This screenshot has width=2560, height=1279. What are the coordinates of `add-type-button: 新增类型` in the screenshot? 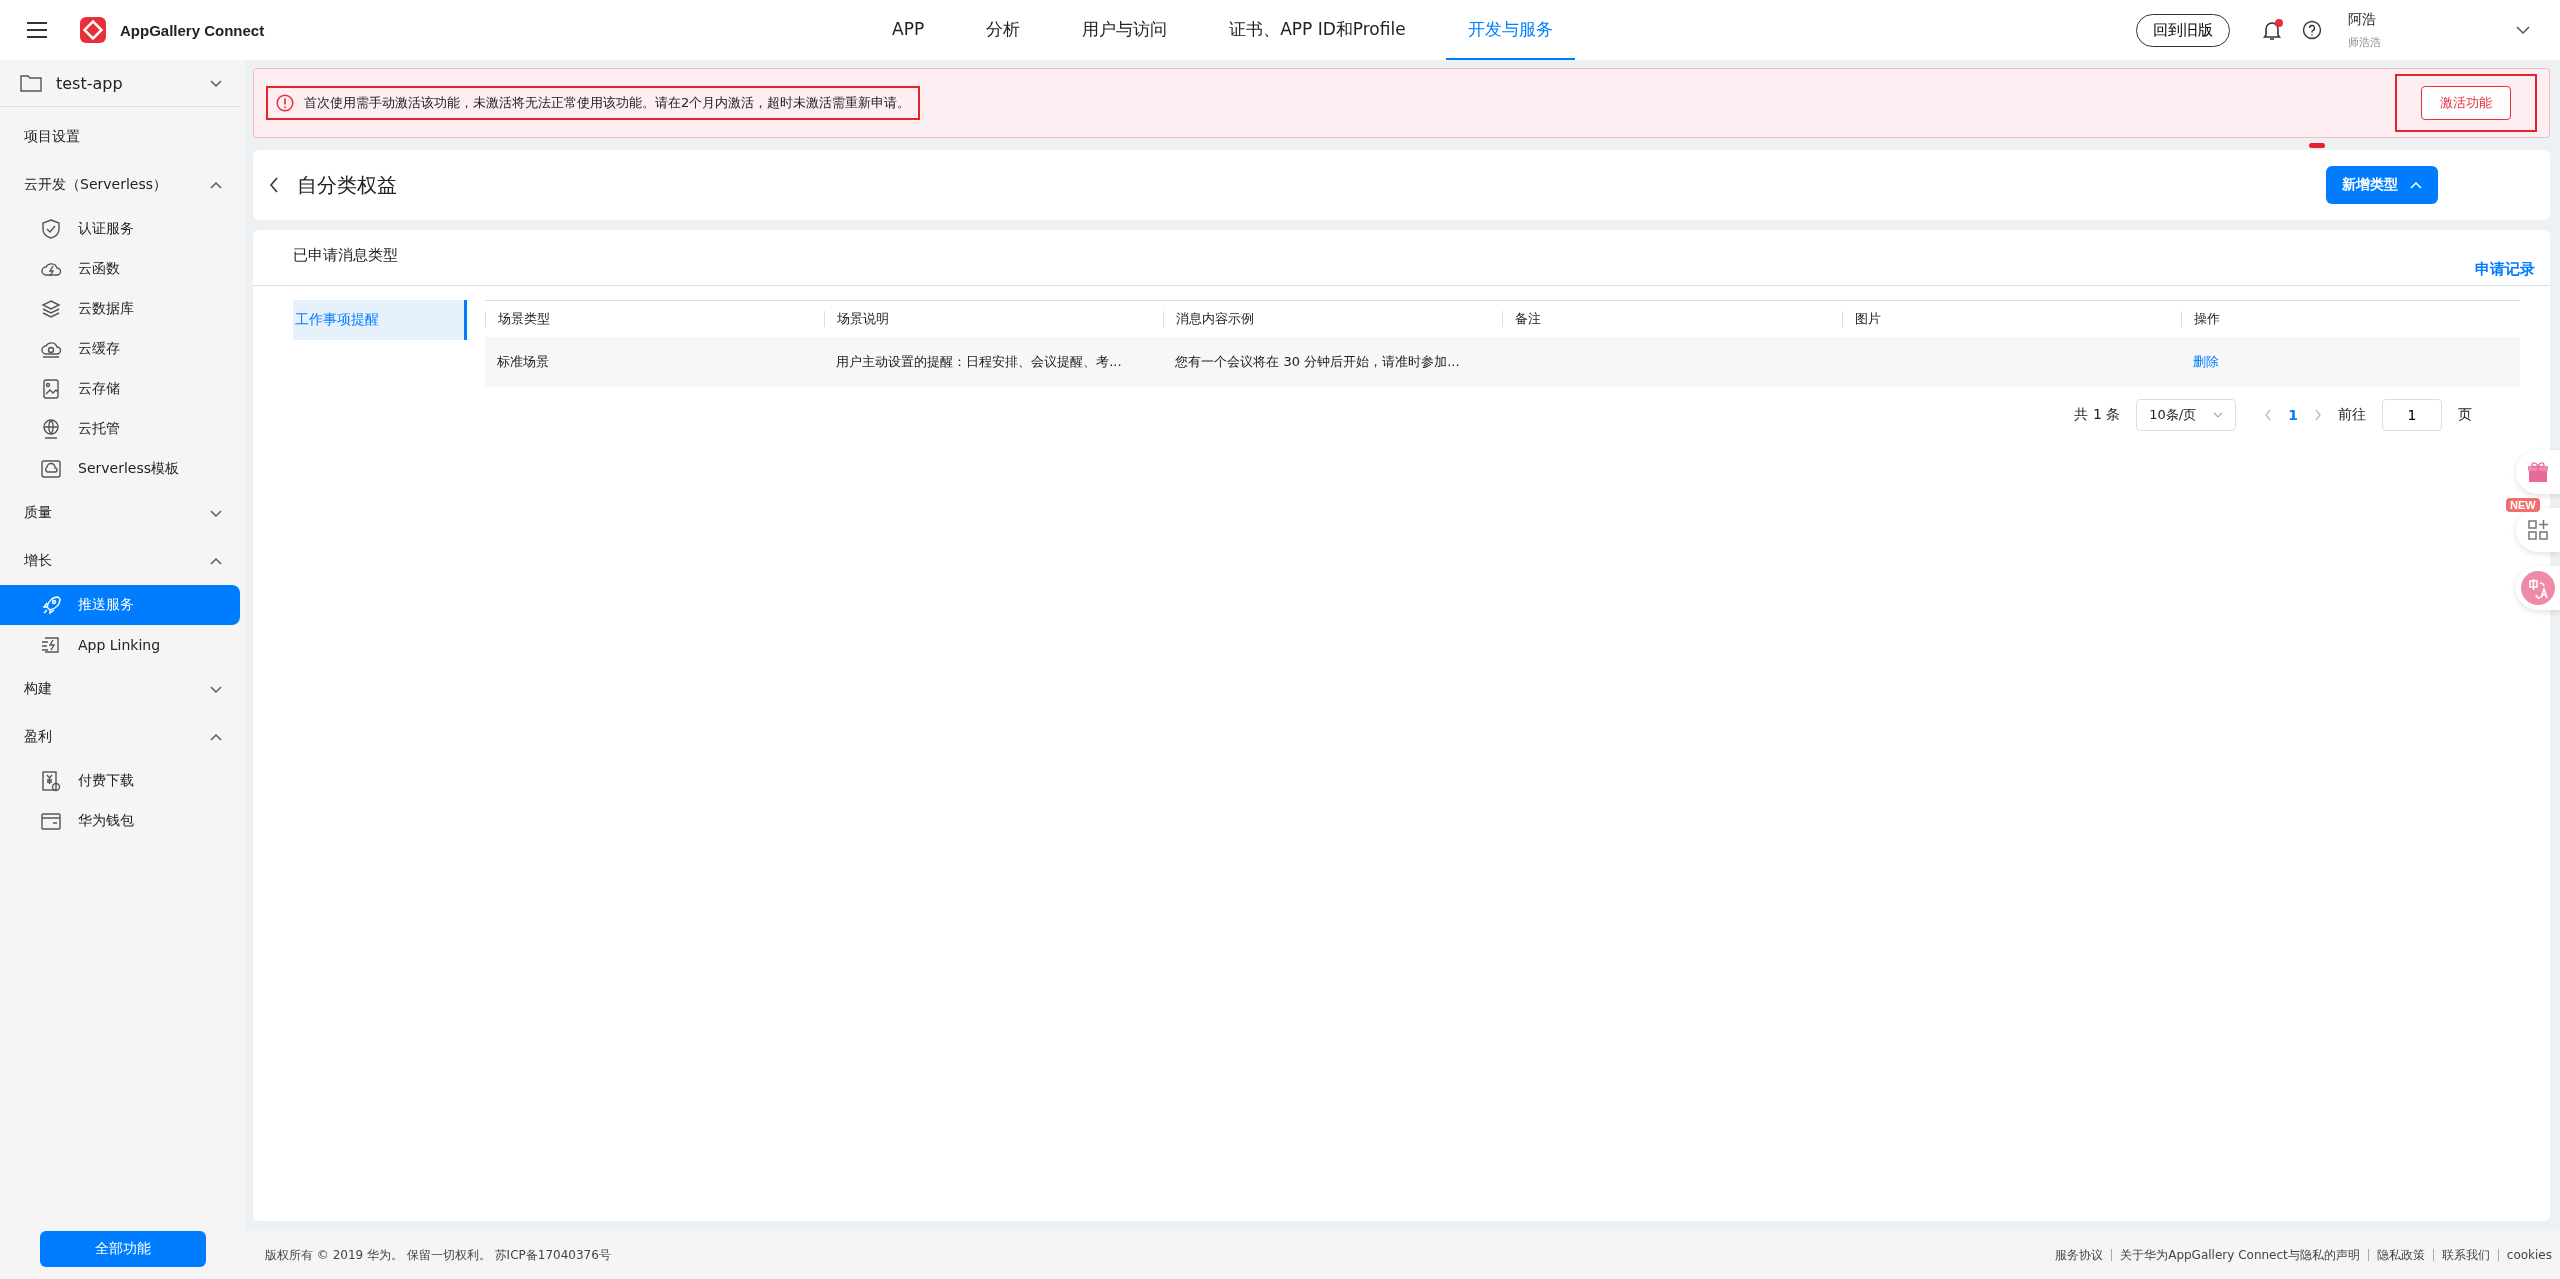 It's located at (2382, 185).